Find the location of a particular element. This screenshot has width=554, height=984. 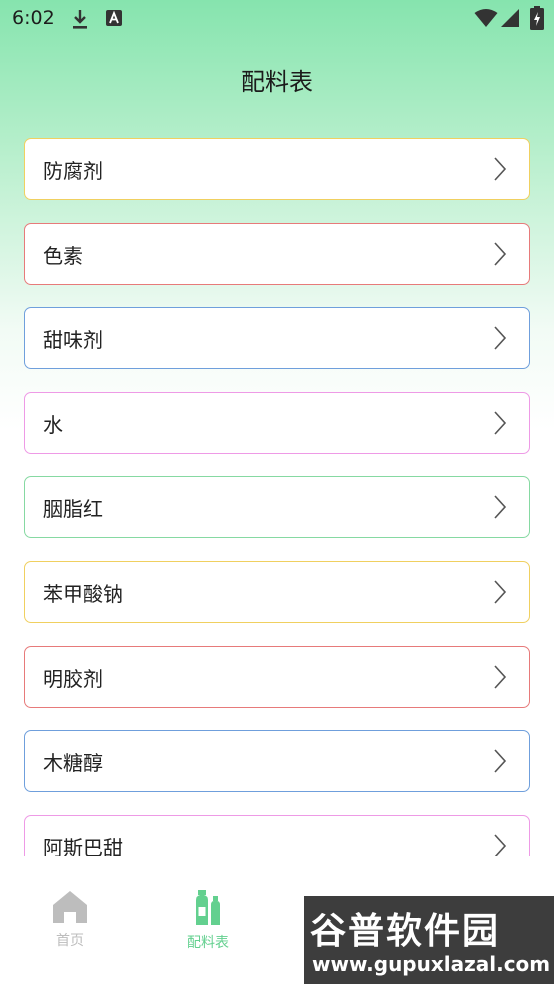

battery-charging-icon is located at coordinates (537, 20).